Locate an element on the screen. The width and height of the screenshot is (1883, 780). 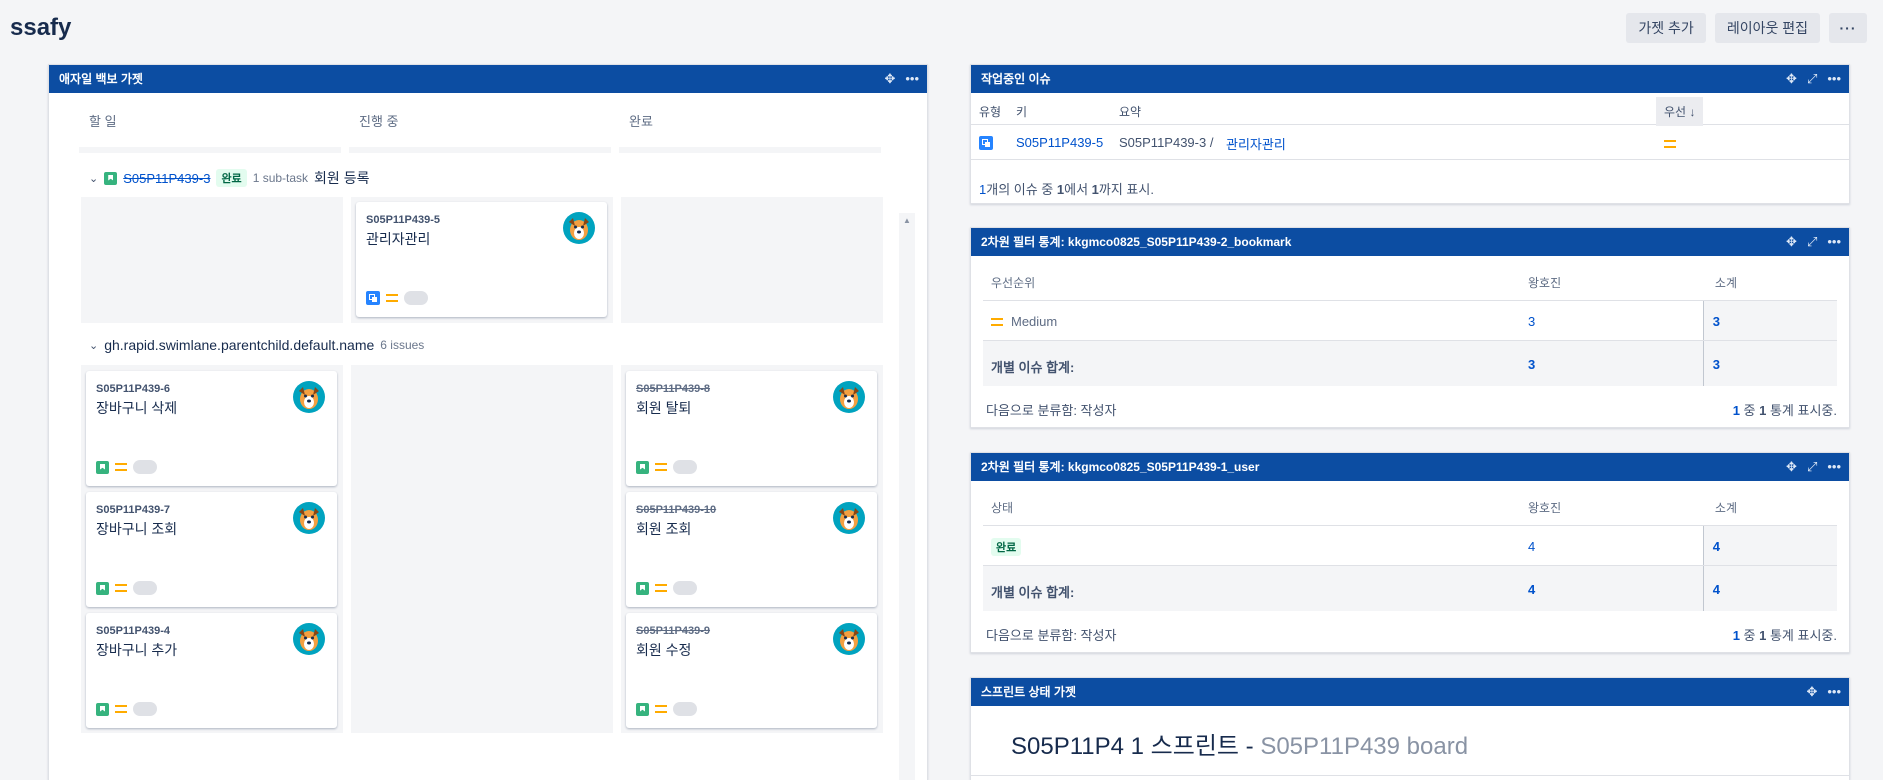
issue-summary-link: 관리자관리 is located at coordinates (1256, 143).